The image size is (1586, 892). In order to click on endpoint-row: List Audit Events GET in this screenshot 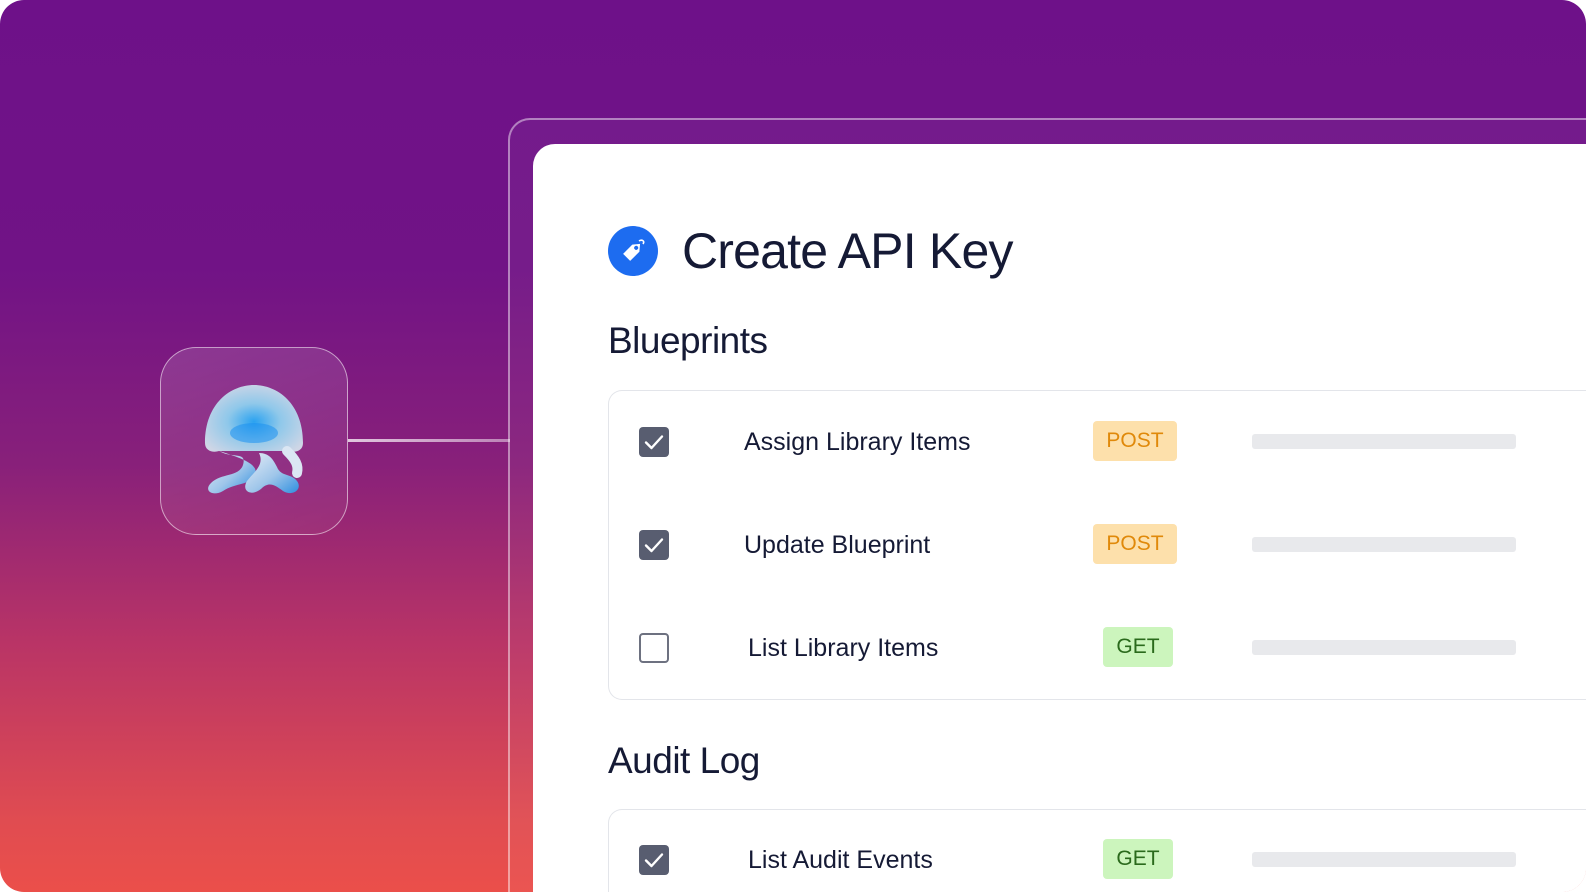, I will do `click(1097, 860)`.